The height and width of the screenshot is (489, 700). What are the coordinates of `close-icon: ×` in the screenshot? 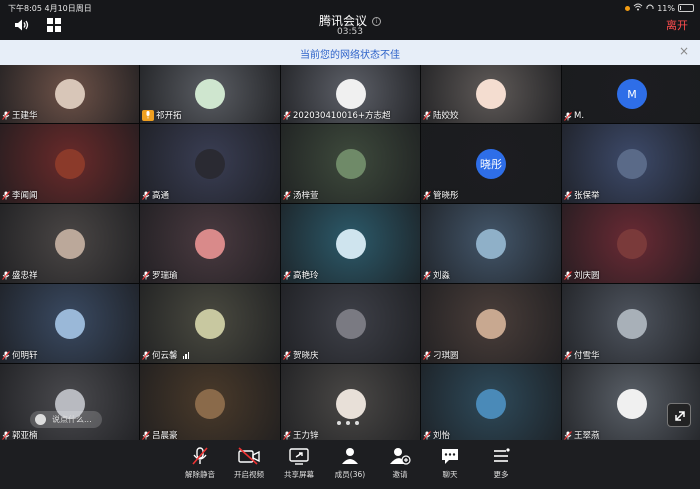 It's located at (684, 51).